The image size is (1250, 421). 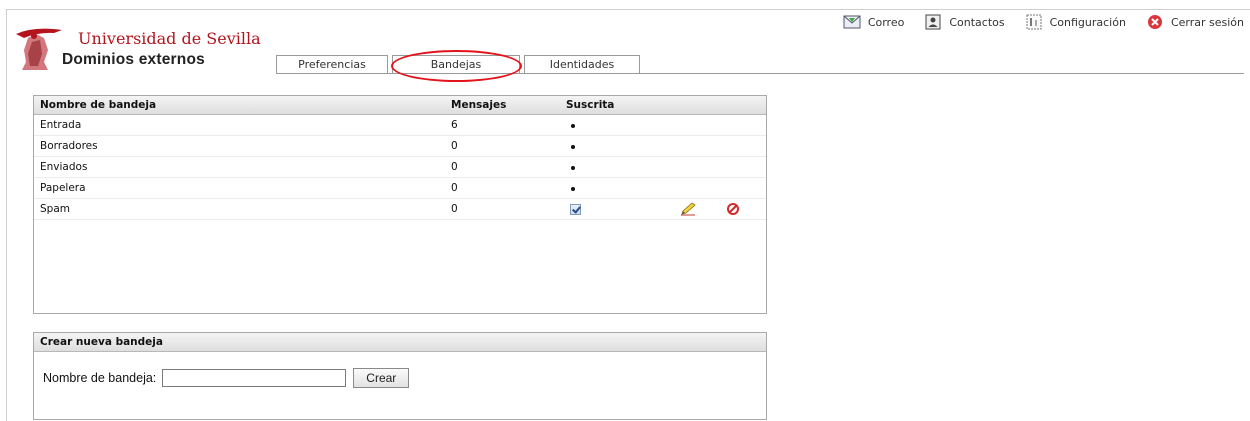 What do you see at coordinates (400, 342) in the screenshot?
I see `new-folder-header: Crear nueva bandeja` at bounding box center [400, 342].